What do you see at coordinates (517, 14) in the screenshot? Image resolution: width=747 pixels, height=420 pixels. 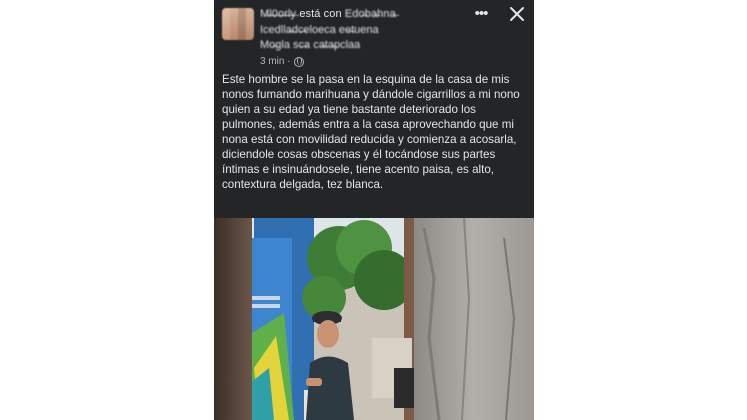 I see `close-icon` at bounding box center [517, 14].